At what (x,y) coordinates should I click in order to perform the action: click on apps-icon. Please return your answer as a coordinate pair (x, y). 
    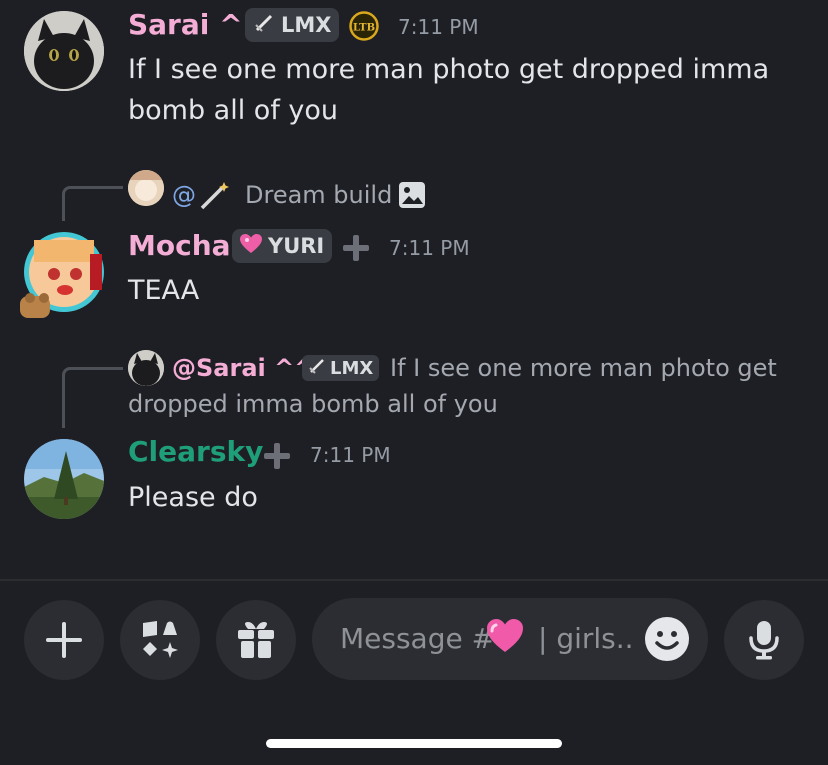
    Looking at the image, I should click on (160, 639).